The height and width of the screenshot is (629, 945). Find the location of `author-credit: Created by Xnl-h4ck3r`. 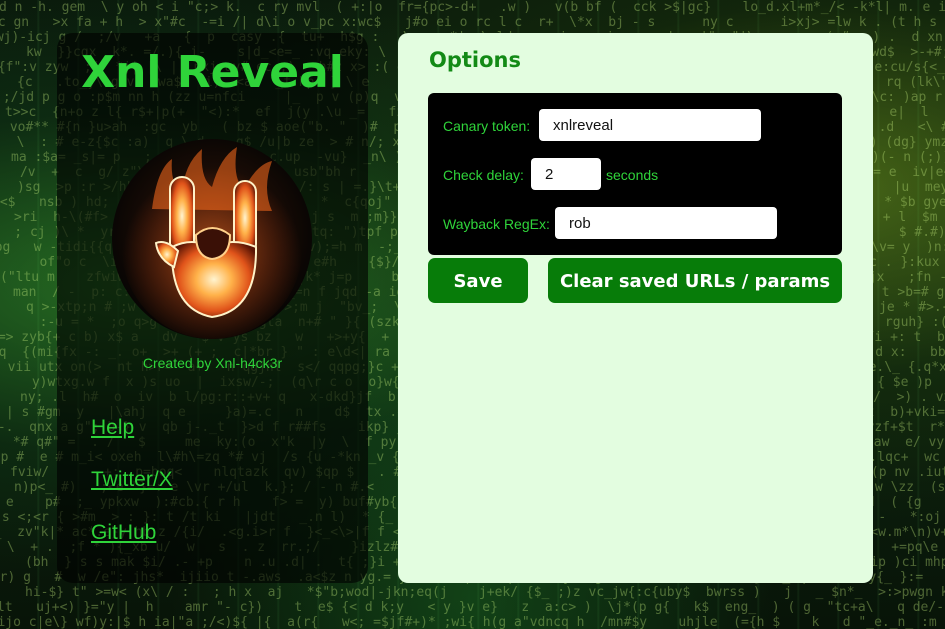

author-credit: Created by Xnl-h4ck3r is located at coordinates (212, 363).